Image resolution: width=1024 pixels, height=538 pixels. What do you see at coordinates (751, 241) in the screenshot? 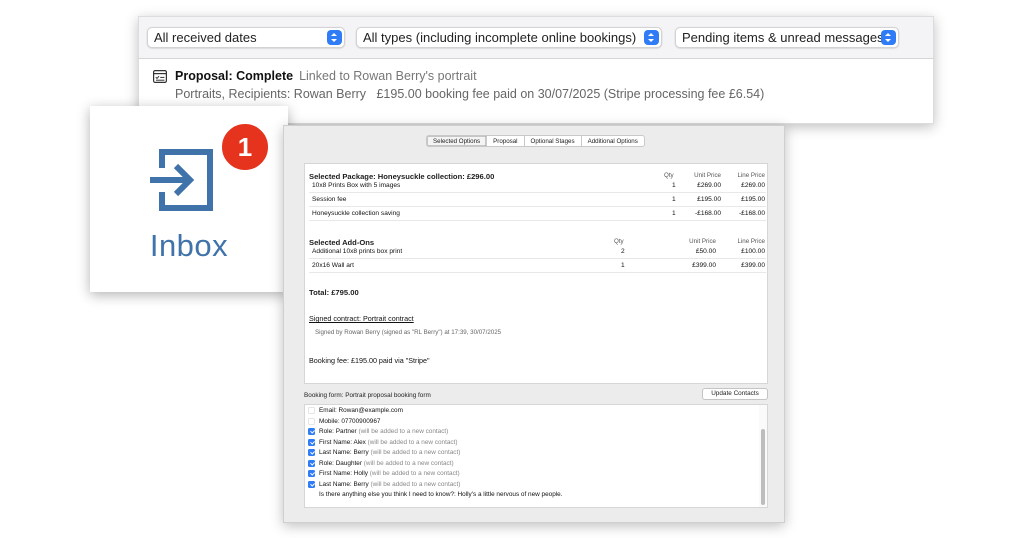
I see `addons-line-header: Line Price` at bounding box center [751, 241].